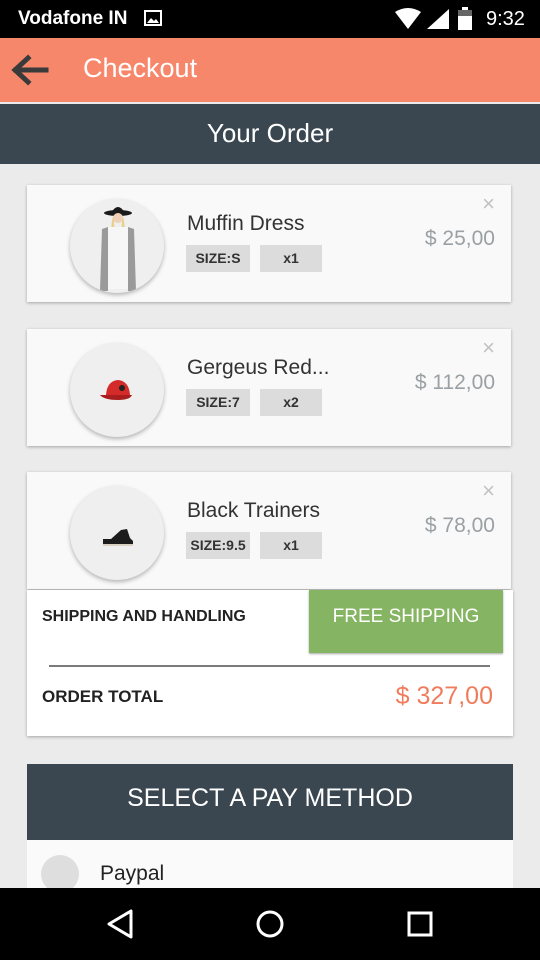  I want to click on status-bar: Vodafone IN 9:32, so click(270, 19).